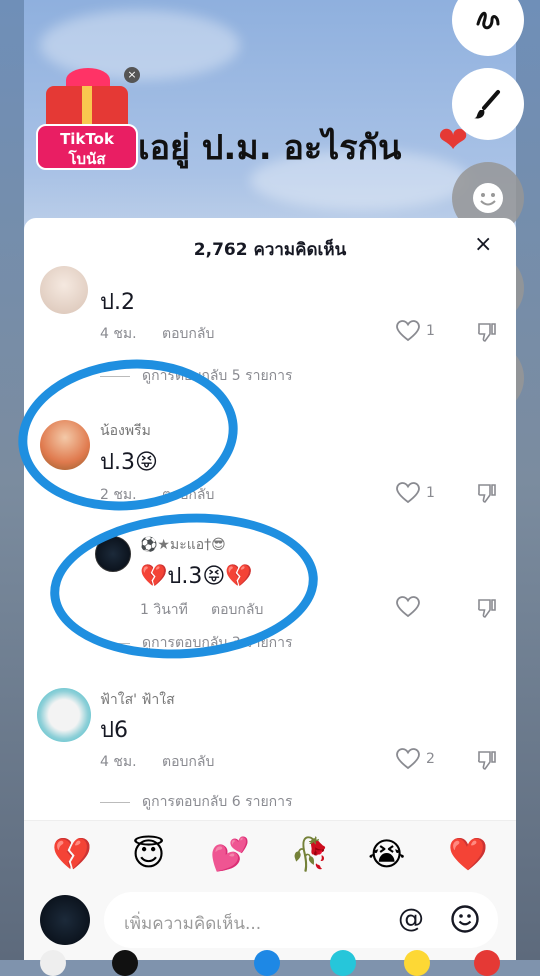 The width and height of the screenshot is (540, 976). I want to click on gift-label: TikTok โบนัส, so click(87, 147).